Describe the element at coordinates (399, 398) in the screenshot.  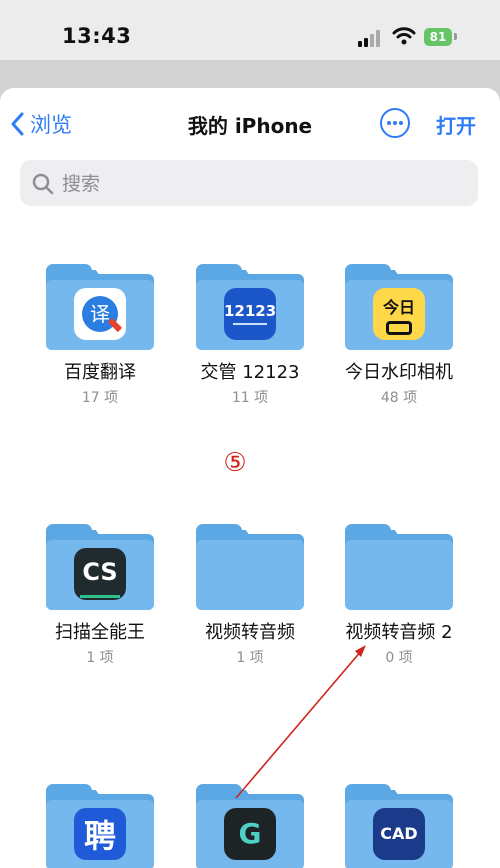
I see `folder-item-count: 48 项` at that location.